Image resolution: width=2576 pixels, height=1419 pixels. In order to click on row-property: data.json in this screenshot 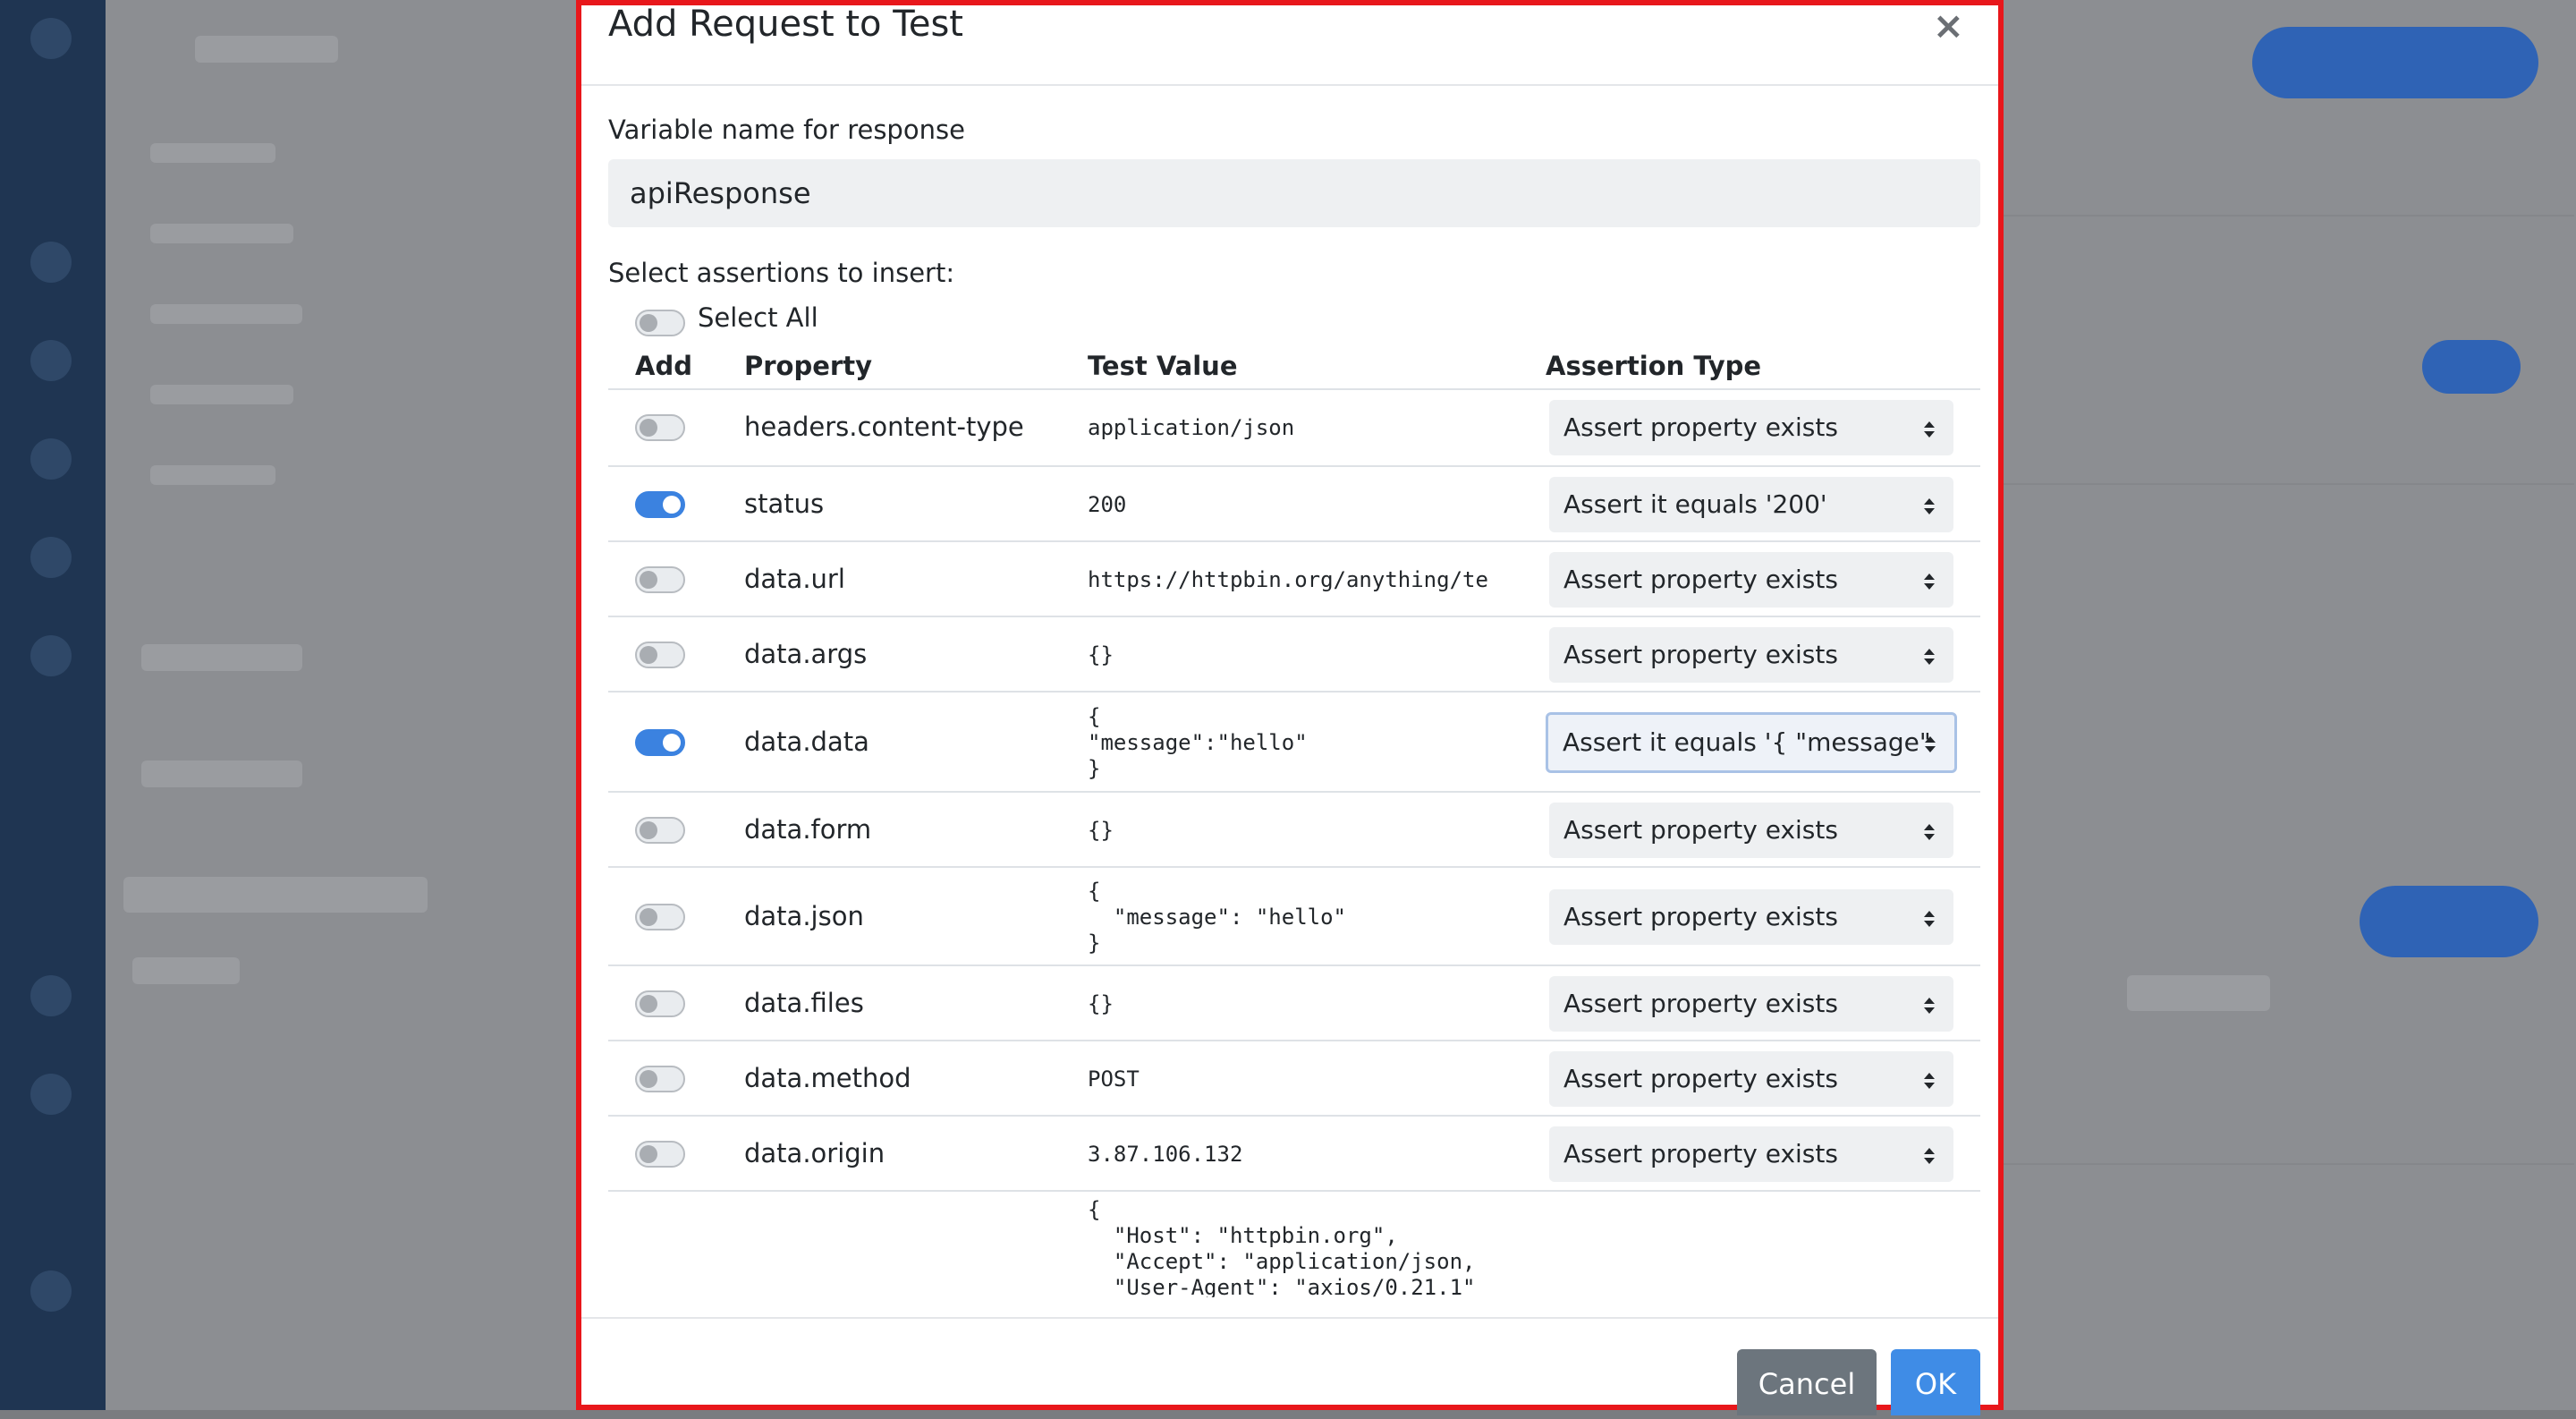, I will do `click(804, 916)`.